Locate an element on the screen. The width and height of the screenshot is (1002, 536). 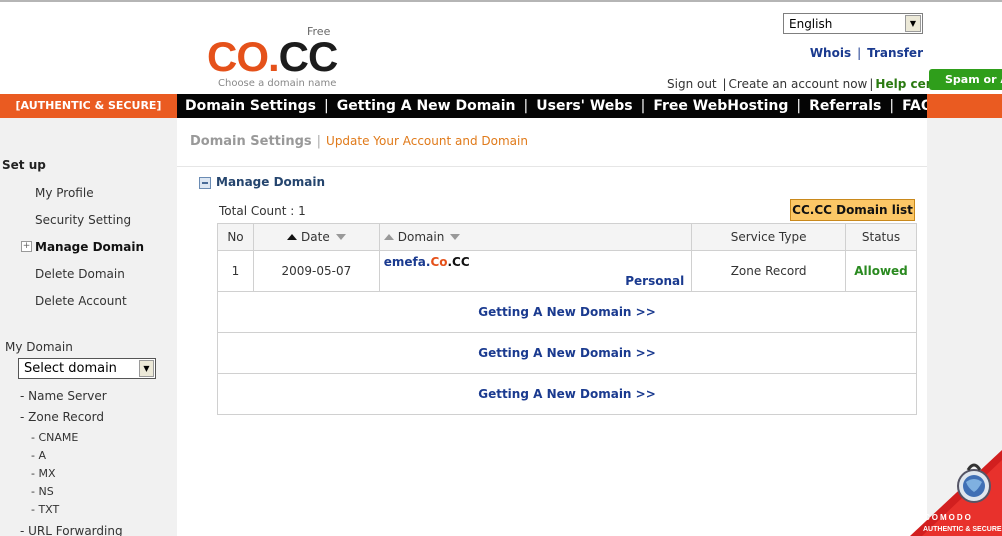
col-service-type: Service Type is located at coordinates (768, 237).